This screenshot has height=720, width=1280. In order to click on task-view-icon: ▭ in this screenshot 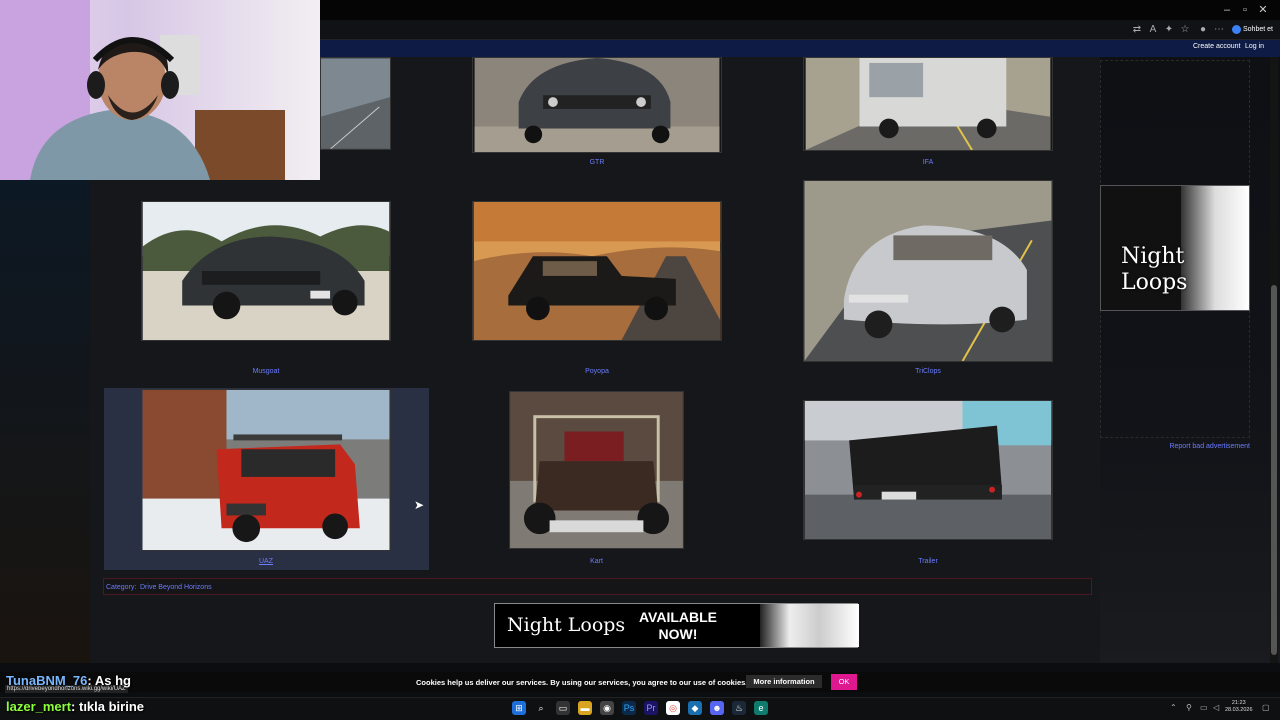, I will do `click(563, 708)`.